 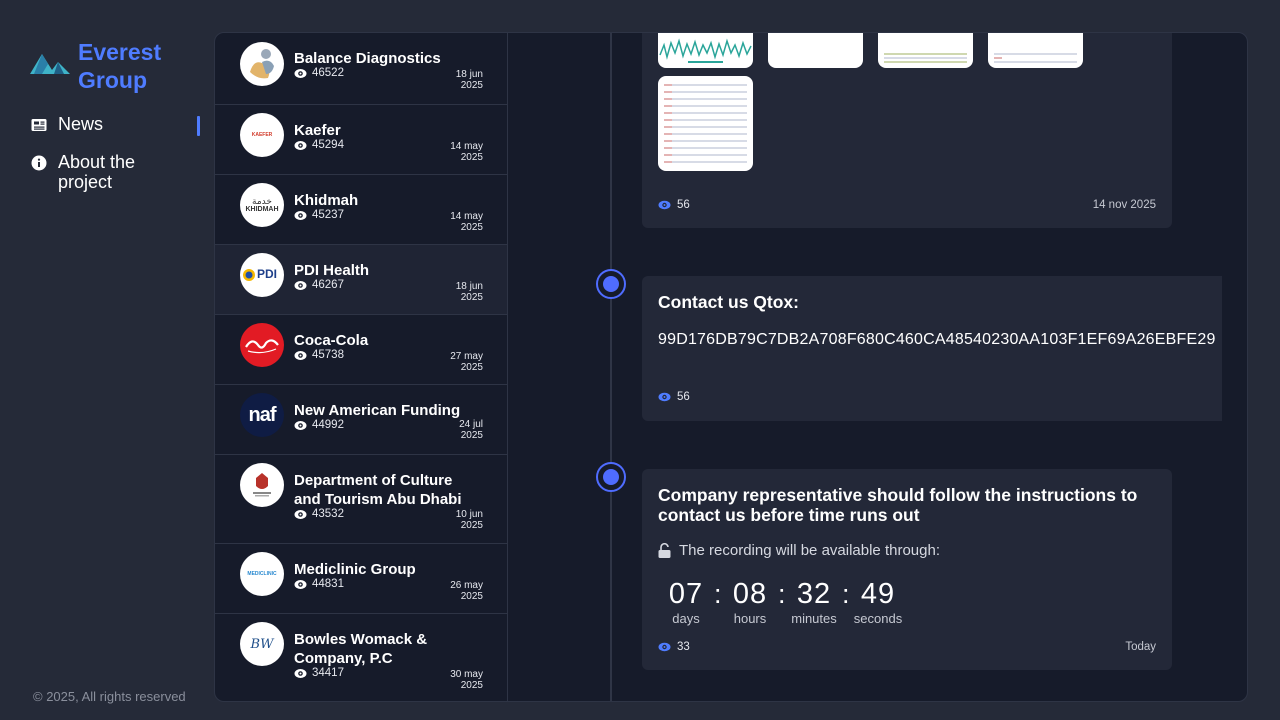 What do you see at coordinates (683, 647) in the screenshot?
I see `views-count: 33` at bounding box center [683, 647].